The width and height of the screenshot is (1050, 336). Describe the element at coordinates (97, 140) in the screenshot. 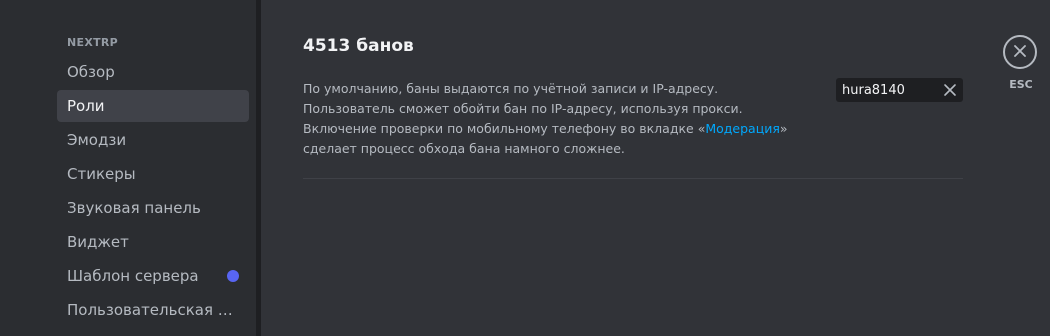

I see `sidebar-item-label: Эмодзи` at that location.